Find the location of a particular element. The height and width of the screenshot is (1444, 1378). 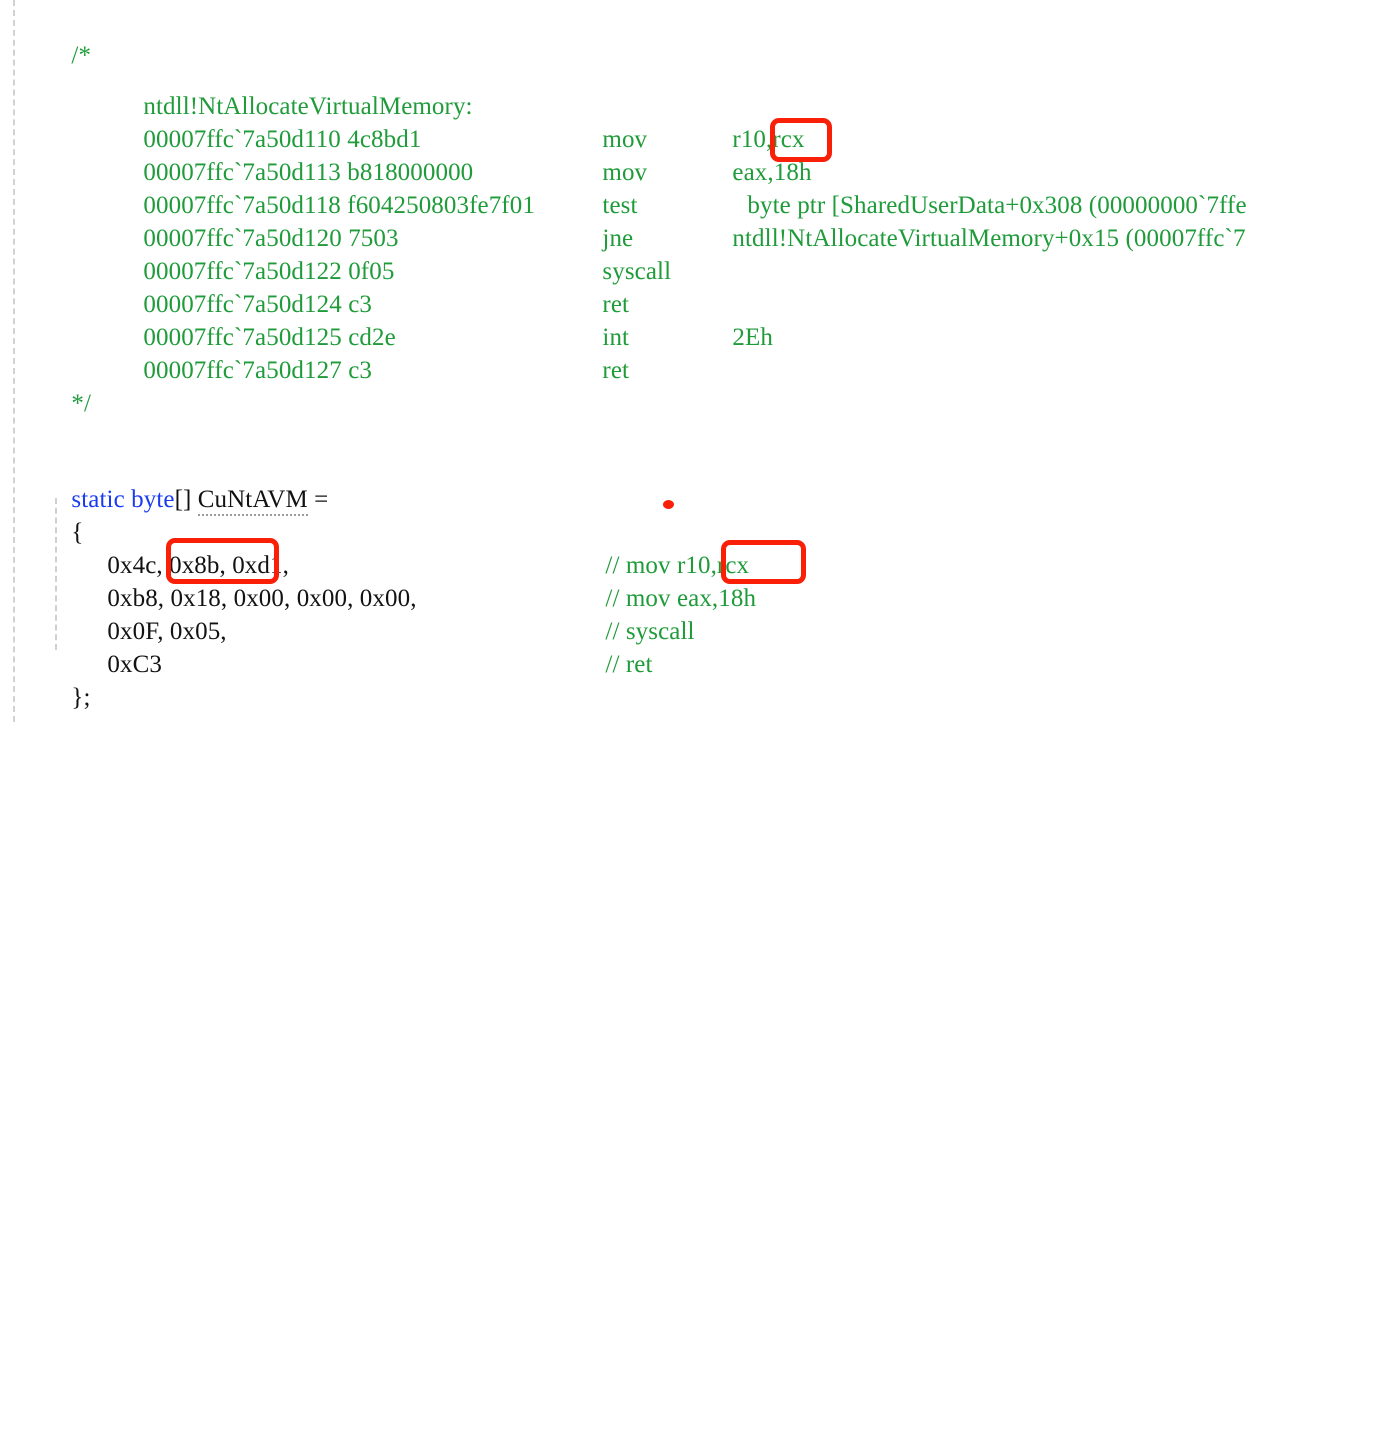

disasm-row: 00007ffc`7a50d124 c3 is located at coordinates (245, 286).